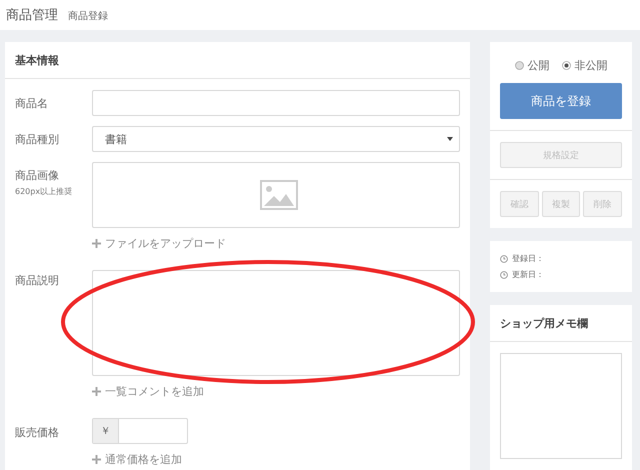 This screenshot has width=640, height=470. I want to click on select-field: 書籍, so click(276, 139).